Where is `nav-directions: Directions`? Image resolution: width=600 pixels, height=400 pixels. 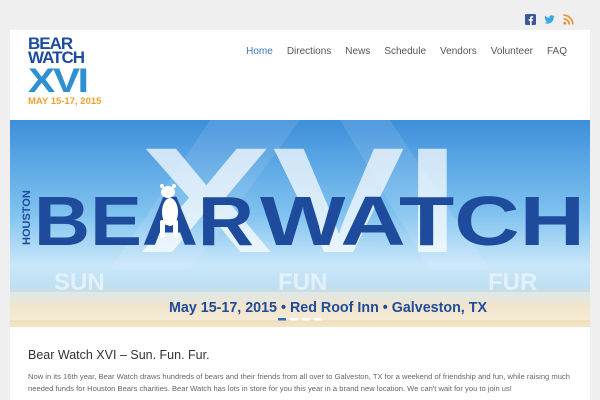
nav-directions: Directions is located at coordinates (309, 51).